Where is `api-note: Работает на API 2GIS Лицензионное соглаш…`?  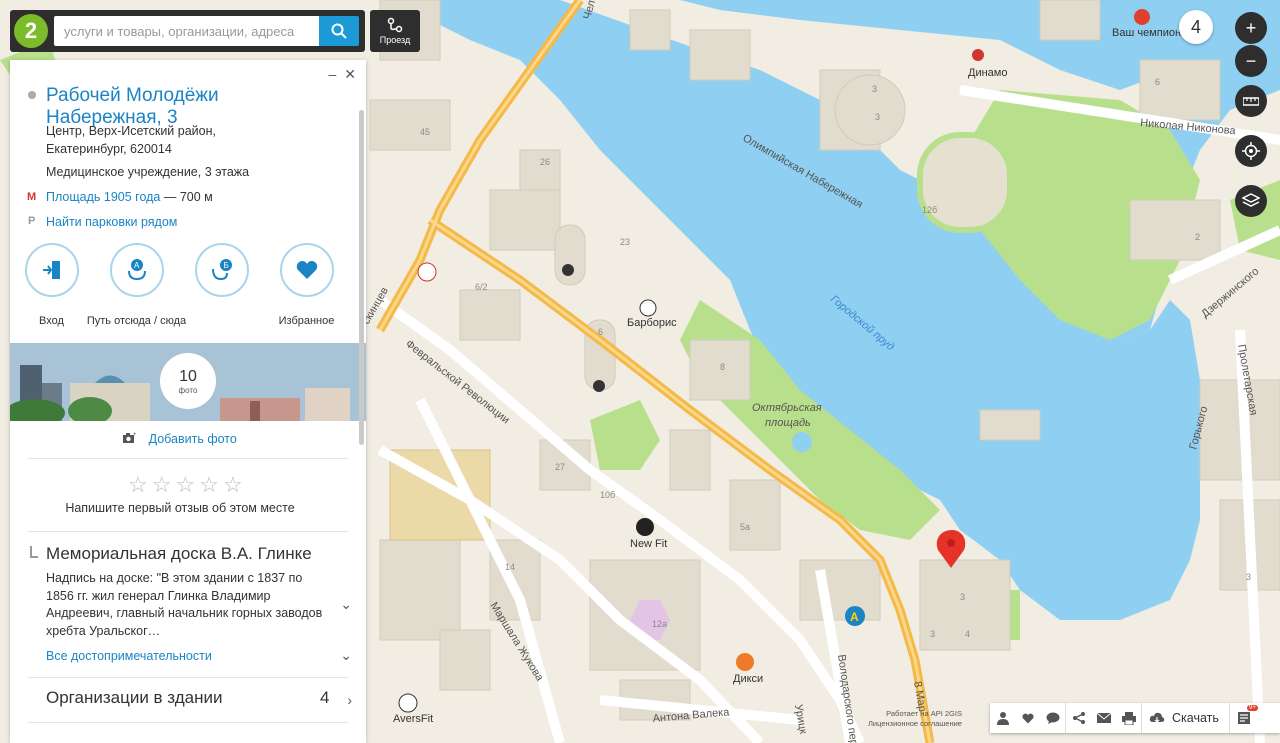 api-note: Работает на API 2GIS Лицензионное соглаш… is located at coordinates (915, 719).